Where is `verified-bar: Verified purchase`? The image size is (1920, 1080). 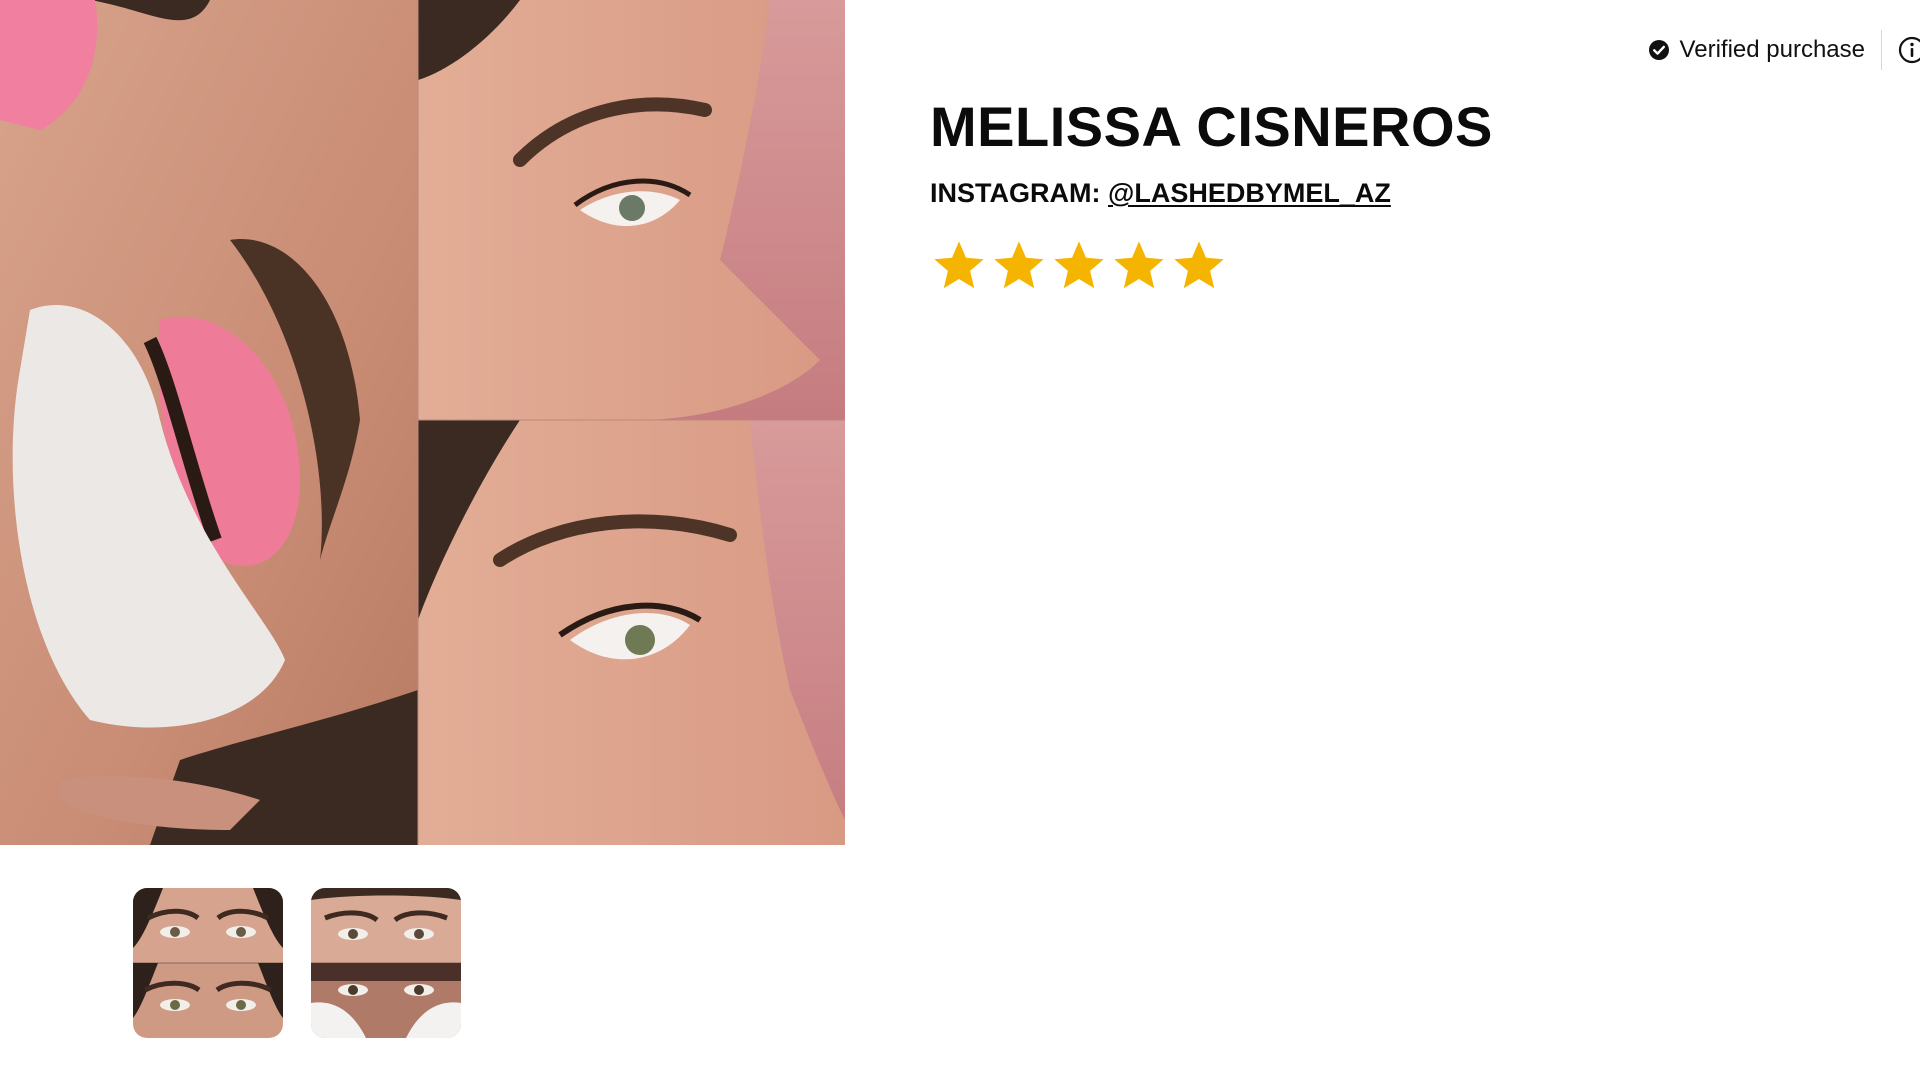 verified-bar: Verified purchase is located at coordinates (1784, 50).